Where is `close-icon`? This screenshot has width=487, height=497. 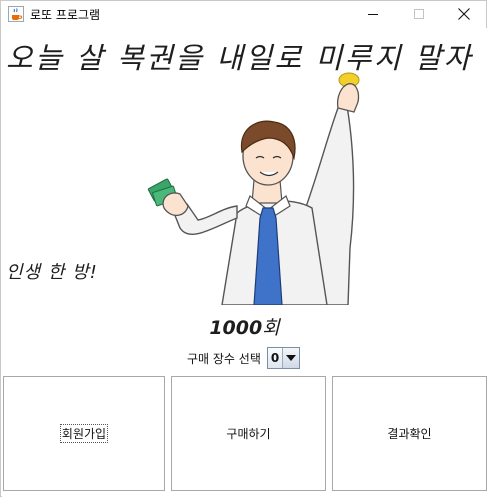 close-icon is located at coordinates (464, 14).